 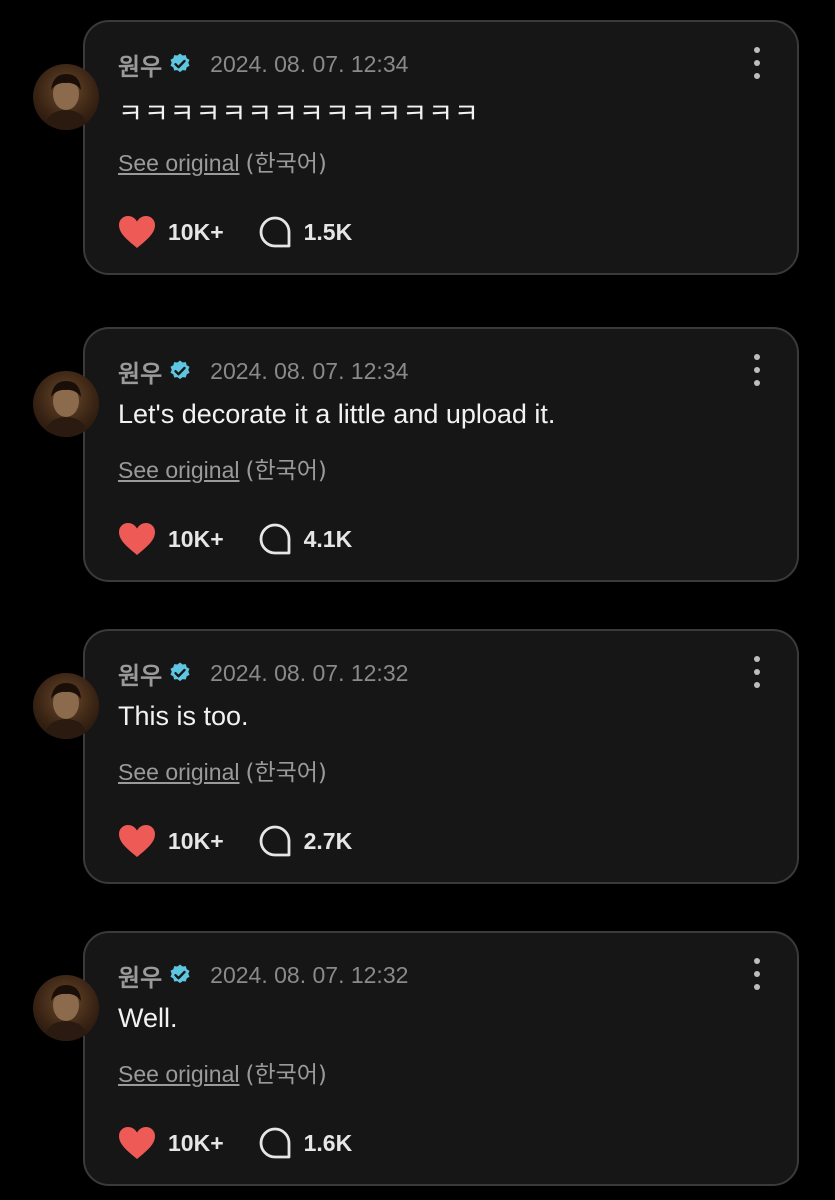 I want to click on post-text: ㅋㅋㅋㅋㅋㅋㅋㅋㅋㅋㅋㅋㅋㅋ, so click(x=299, y=114).